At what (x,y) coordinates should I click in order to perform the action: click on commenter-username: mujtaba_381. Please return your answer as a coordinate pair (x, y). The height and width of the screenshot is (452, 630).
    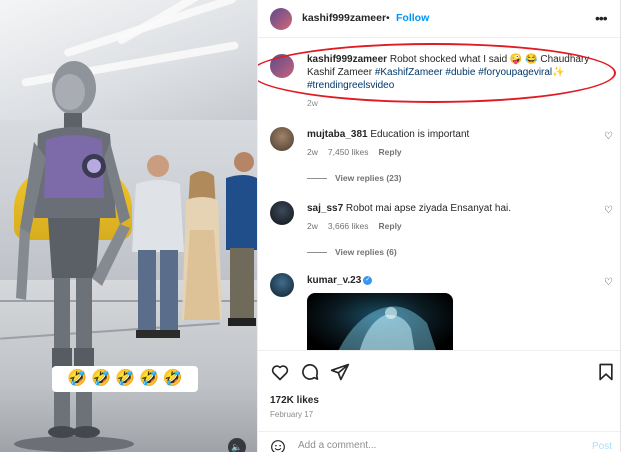
    Looking at the image, I should click on (337, 134).